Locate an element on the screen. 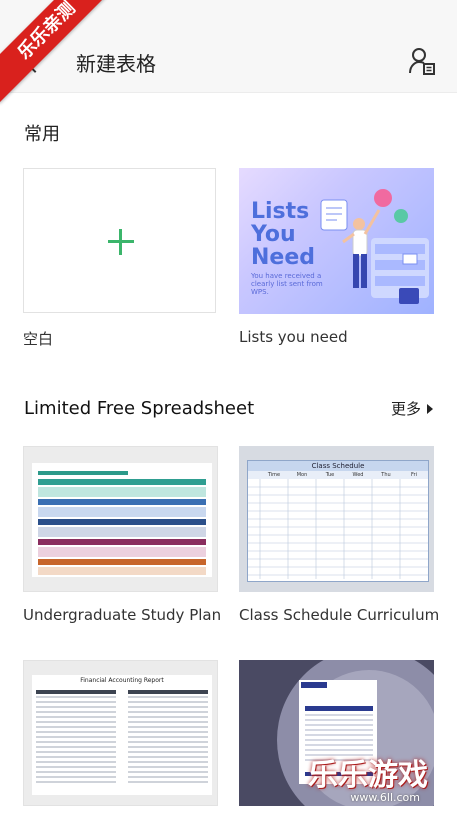  section-common-title: 常用 is located at coordinates (42, 134).